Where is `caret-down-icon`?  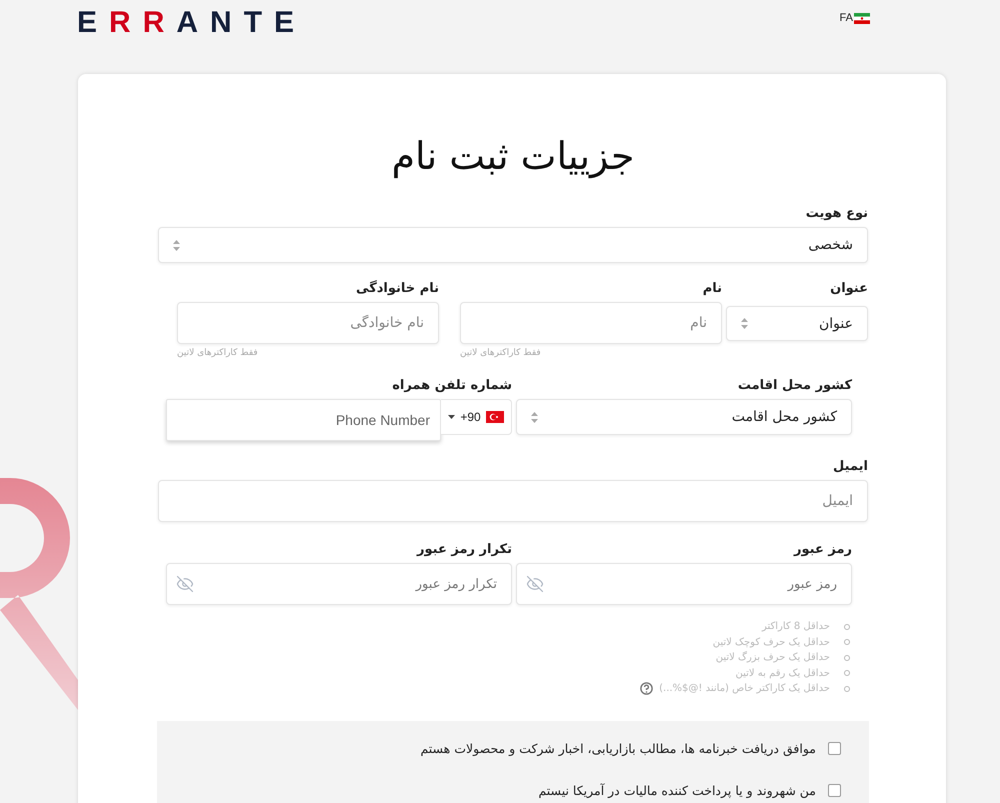
caret-down-icon is located at coordinates (452, 417).